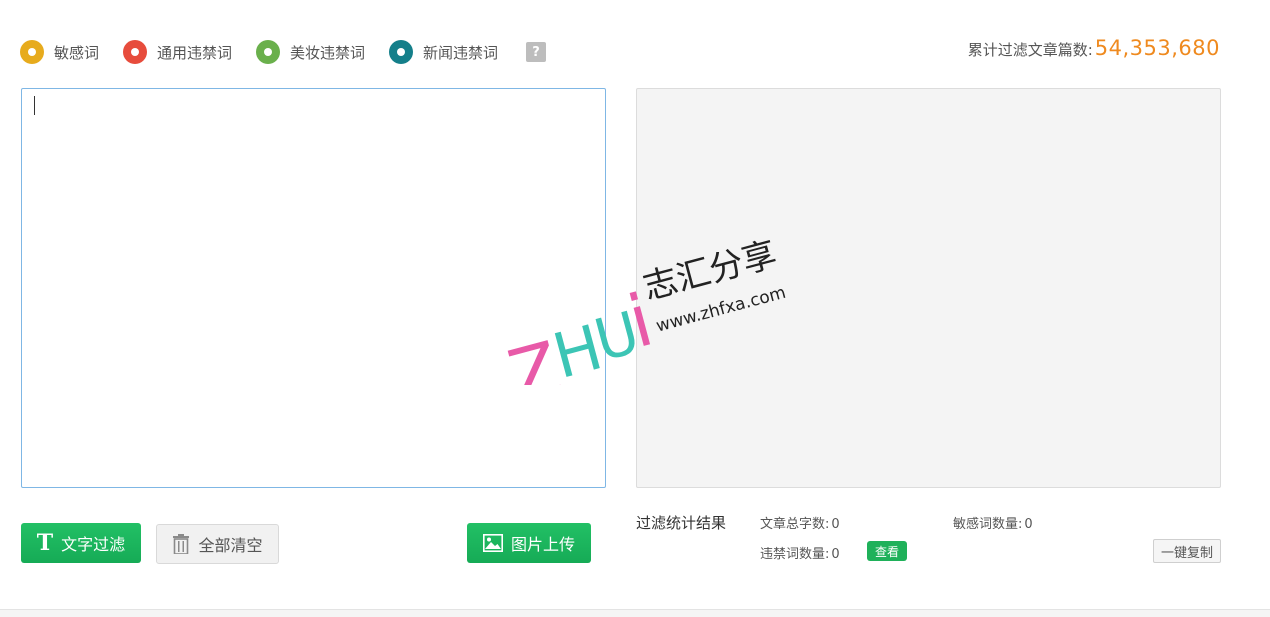  What do you see at coordinates (328, 52) in the screenshot?
I see `legend-label: 美妆违禁词` at bounding box center [328, 52].